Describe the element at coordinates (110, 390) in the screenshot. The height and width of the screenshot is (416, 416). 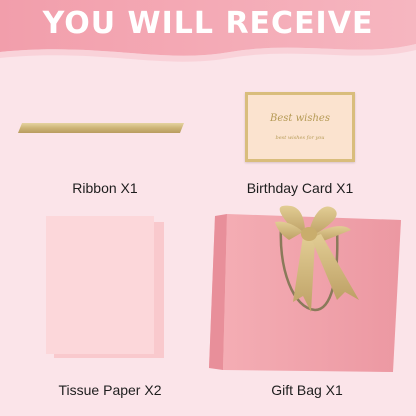
I see `tissue-paper-label: Tissue Paper X2` at that location.